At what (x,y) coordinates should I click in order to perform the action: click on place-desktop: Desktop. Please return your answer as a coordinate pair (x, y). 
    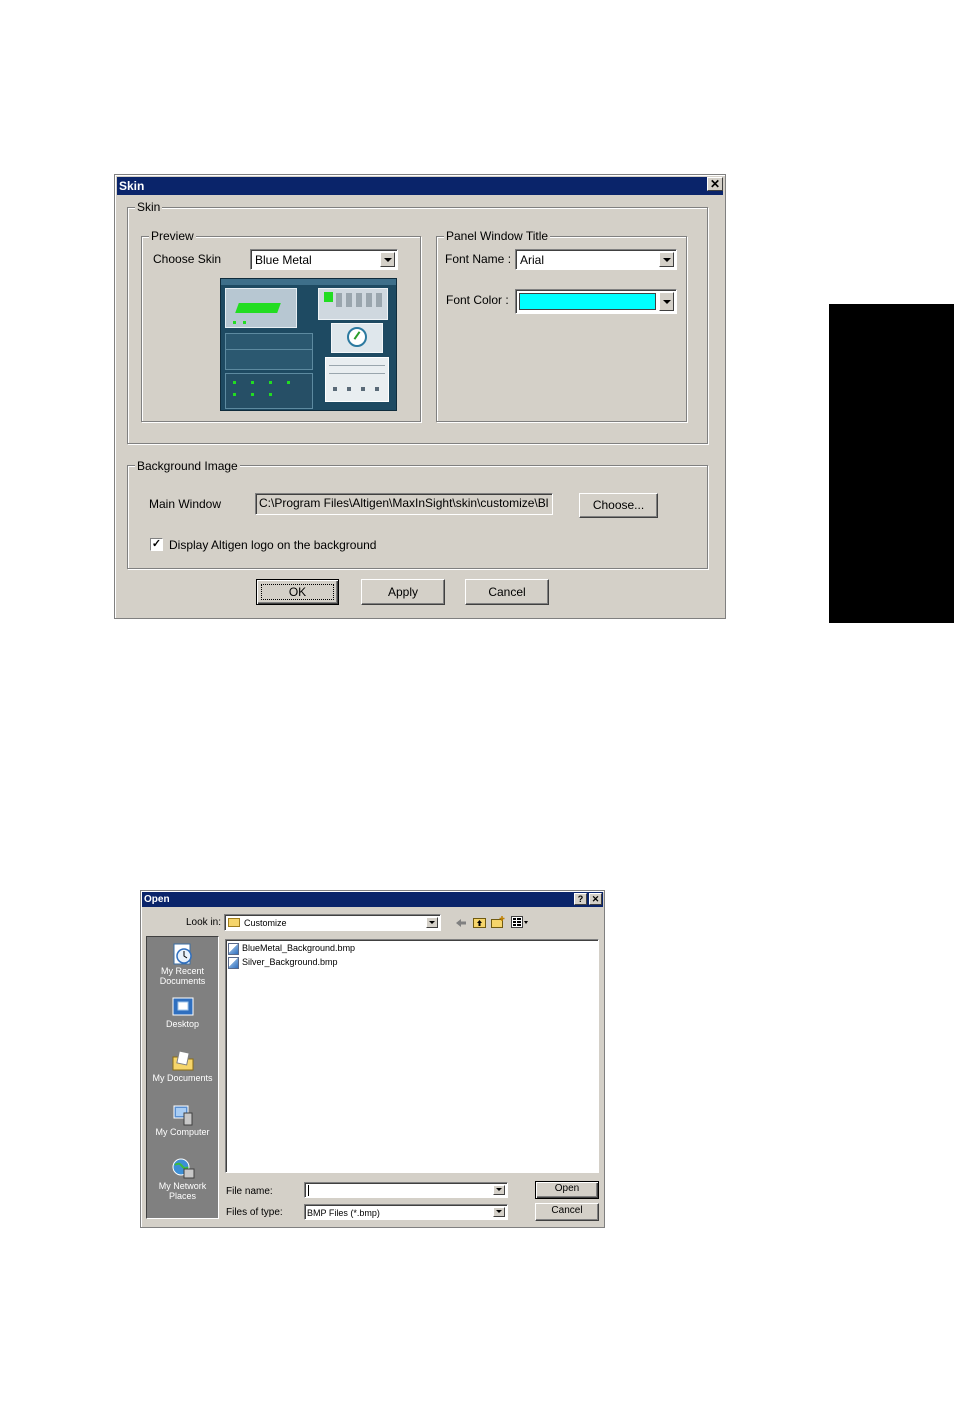
    Looking at the image, I should click on (182, 1012).